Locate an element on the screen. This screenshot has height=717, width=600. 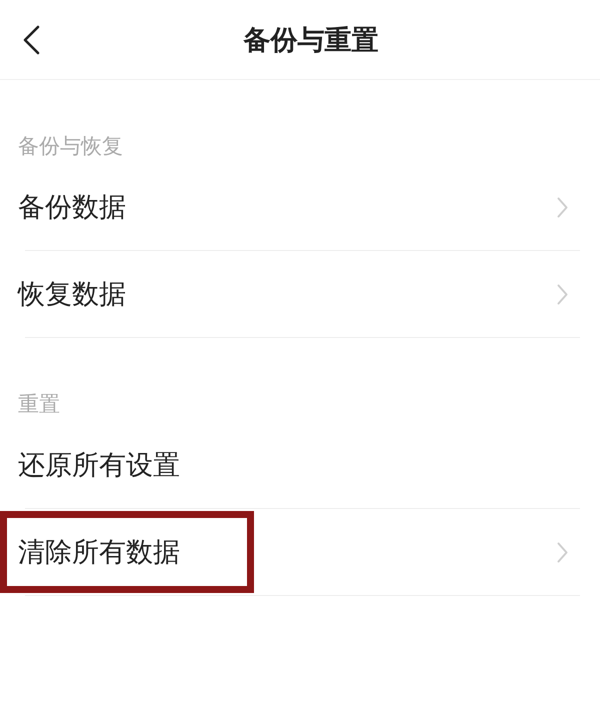
section-header: 备份与恢复 is located at coordinates (70, 146).